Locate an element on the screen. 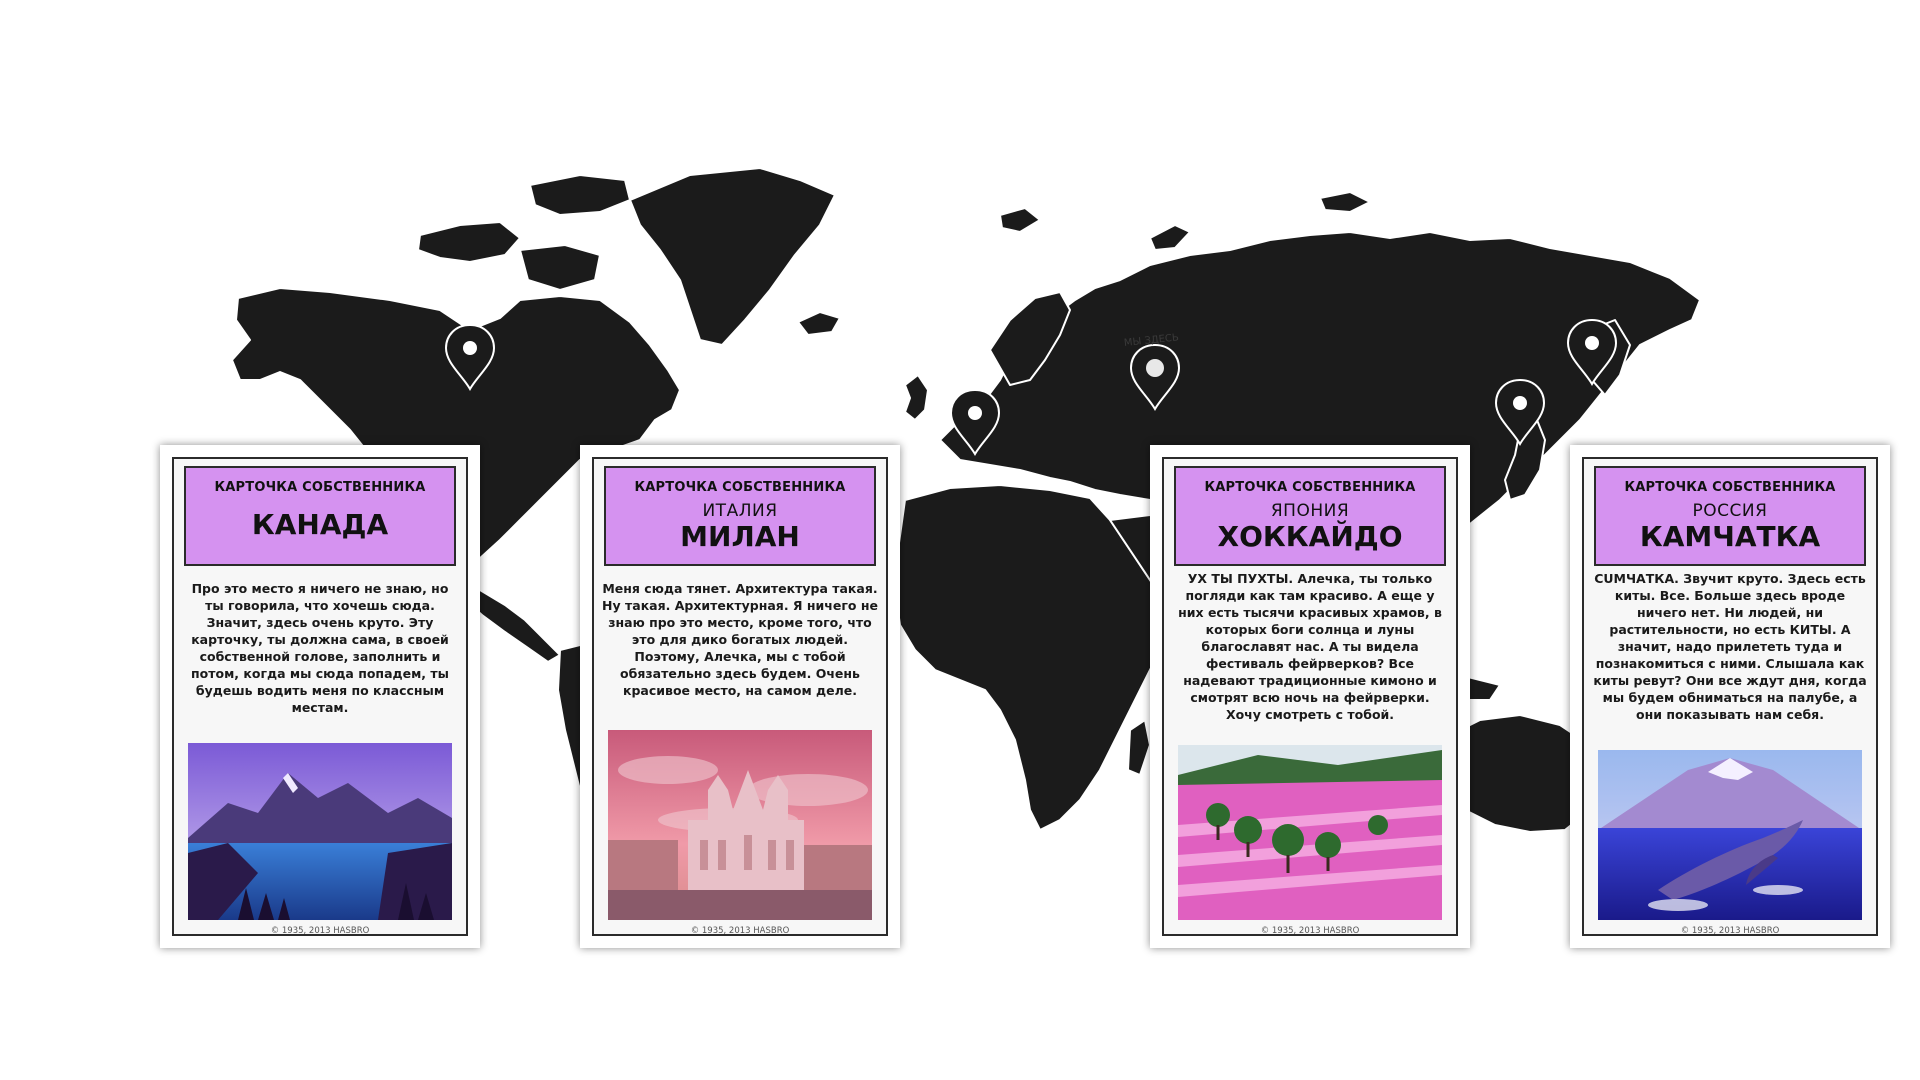 Image resolution: width=1920 pixels, height=1080 pixels. card-region: РОССИЯ is located at coordinates (1730, 511).